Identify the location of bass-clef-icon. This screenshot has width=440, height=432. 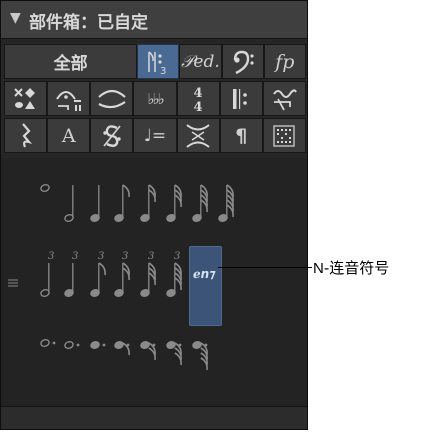
(243, 62).